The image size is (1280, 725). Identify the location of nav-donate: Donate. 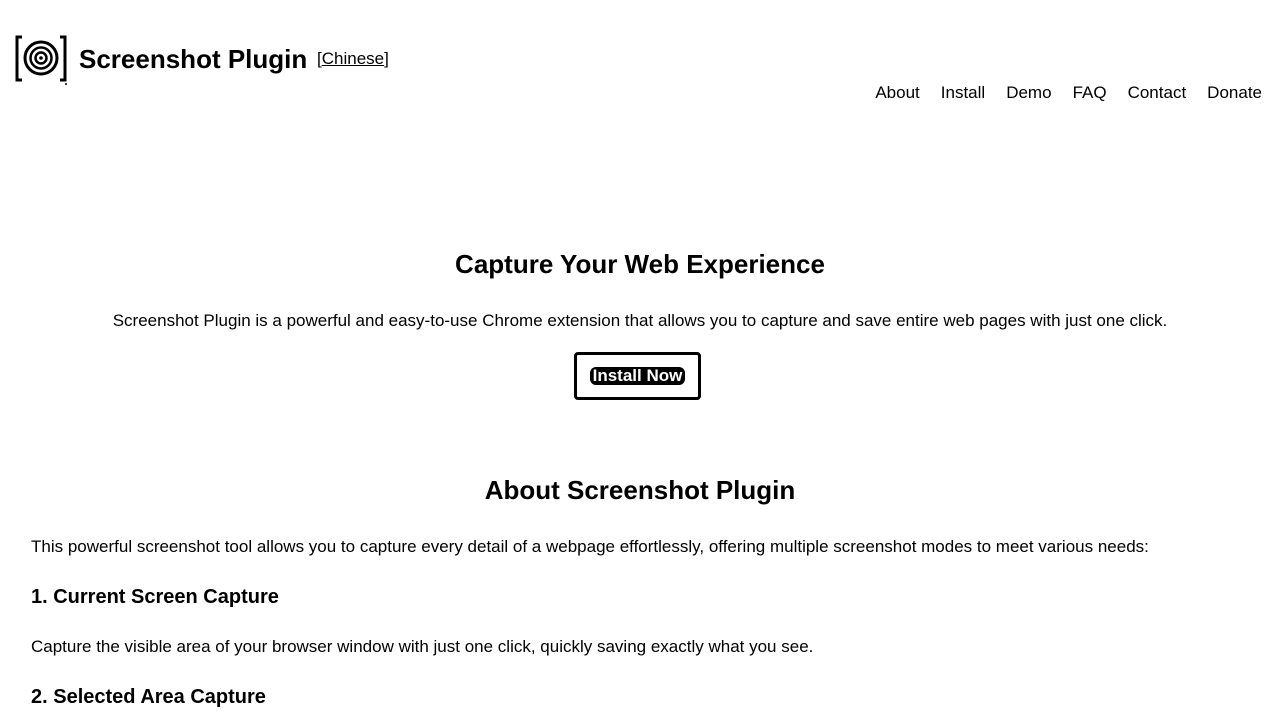
(1234, 93).